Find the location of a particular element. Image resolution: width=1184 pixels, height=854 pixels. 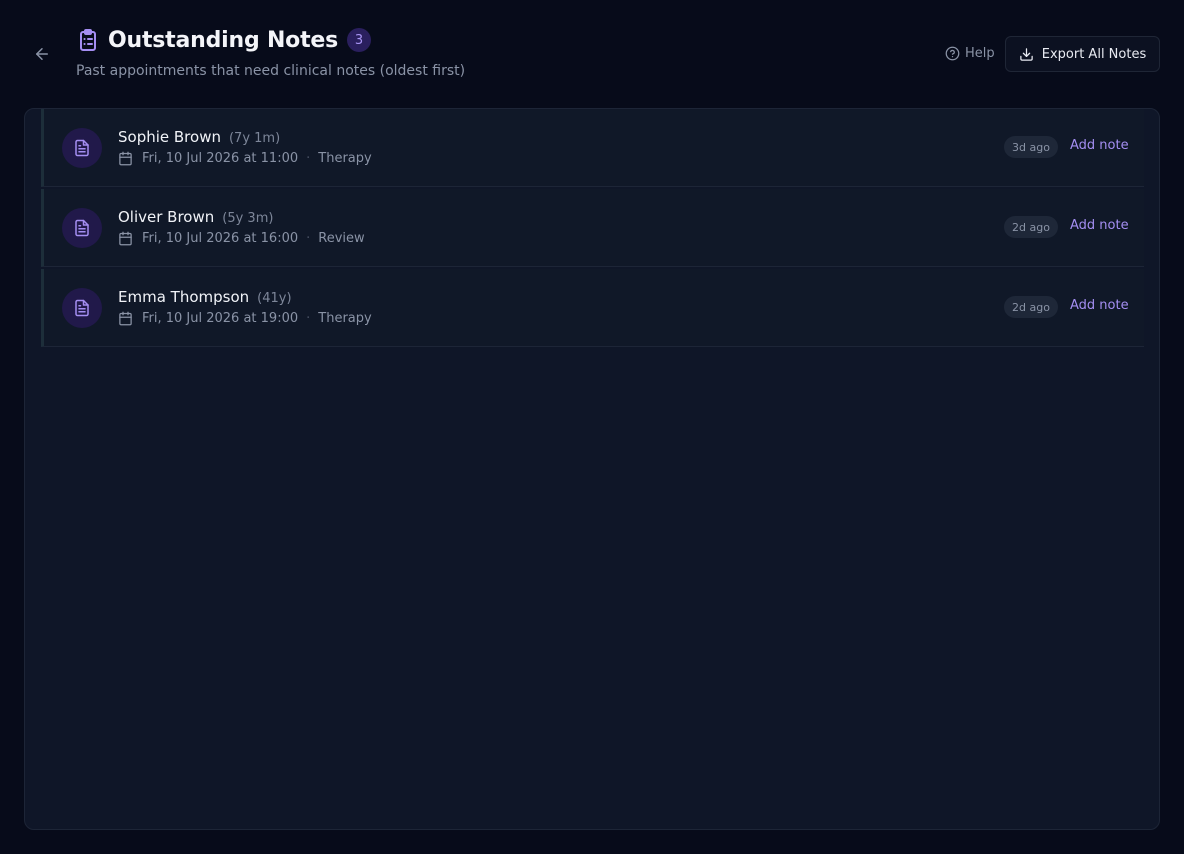

patient-name-row: Sophie Brown (7y 1m) is located at coordinates (199, 137).